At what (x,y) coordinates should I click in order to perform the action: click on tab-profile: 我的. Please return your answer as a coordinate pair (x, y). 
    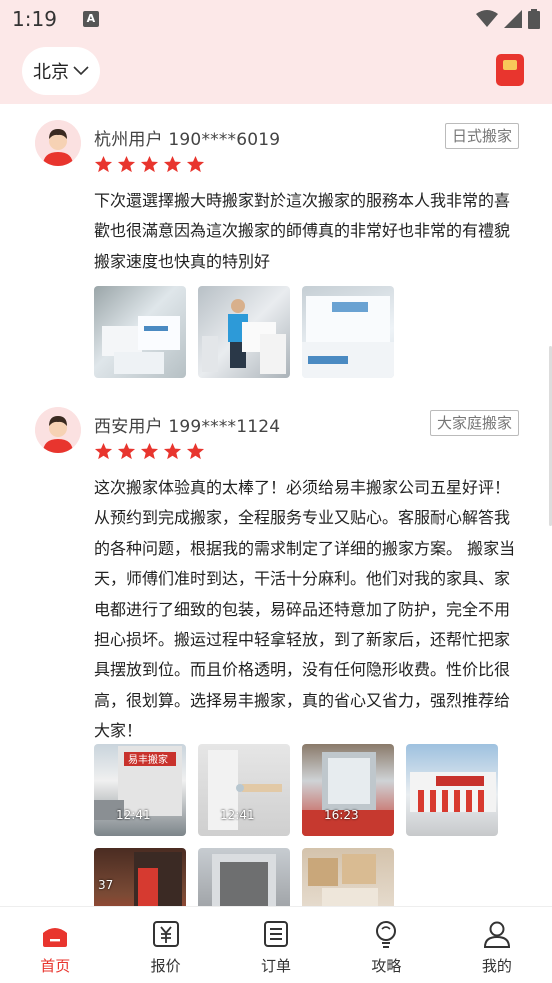
    Looking at the image, I should click on (497, 945).